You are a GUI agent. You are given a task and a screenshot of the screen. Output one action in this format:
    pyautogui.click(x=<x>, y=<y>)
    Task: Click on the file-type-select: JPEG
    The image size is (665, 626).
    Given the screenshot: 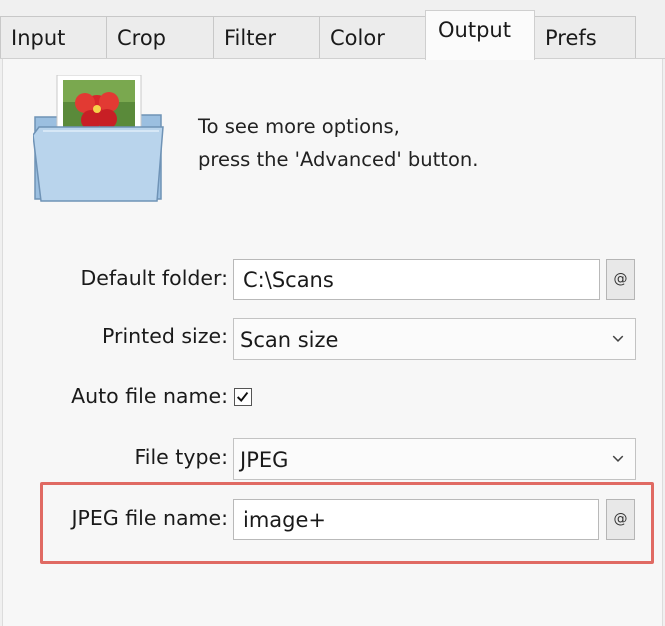 What is the action you would take?
    pyautogui.click(x=434, y=459)
    